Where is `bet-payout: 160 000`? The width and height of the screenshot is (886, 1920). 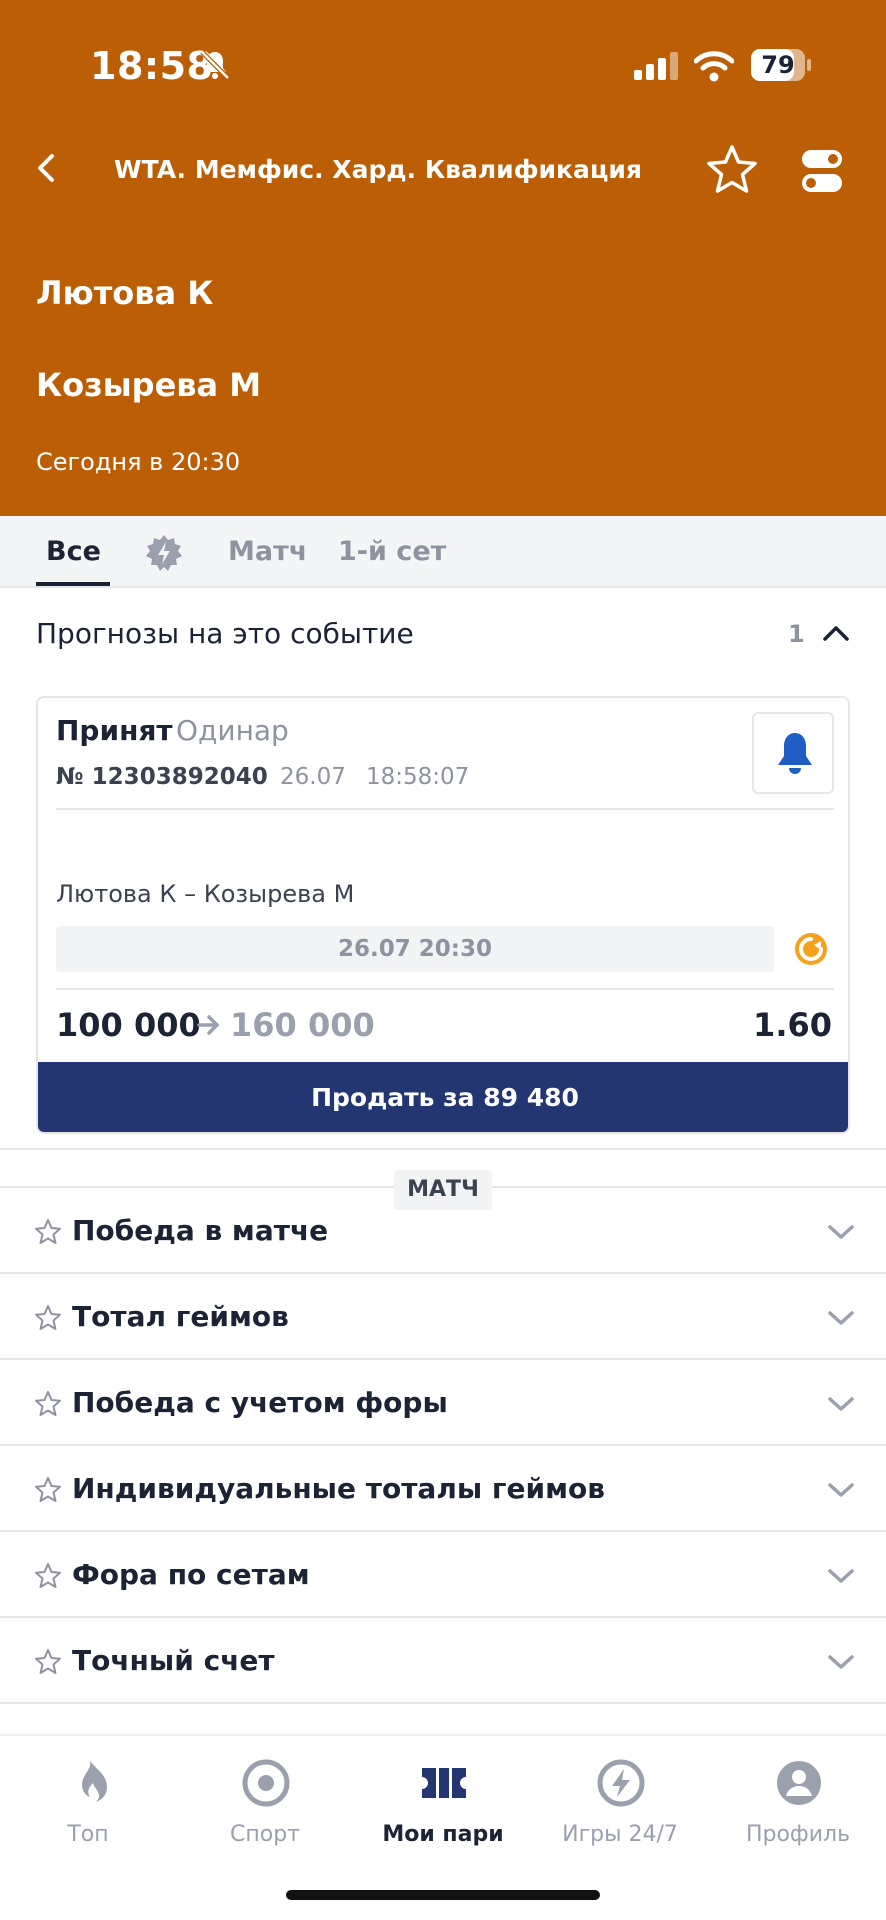 bet-payout: 160 000 is located at coordinates (302, 1025).